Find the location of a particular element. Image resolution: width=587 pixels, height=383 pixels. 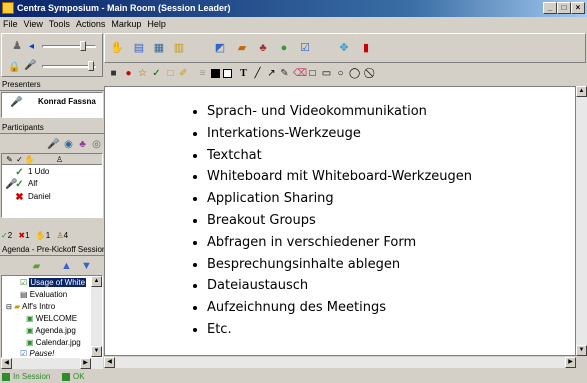

speaker-volume-thumb is located at coordinates (83, 46).